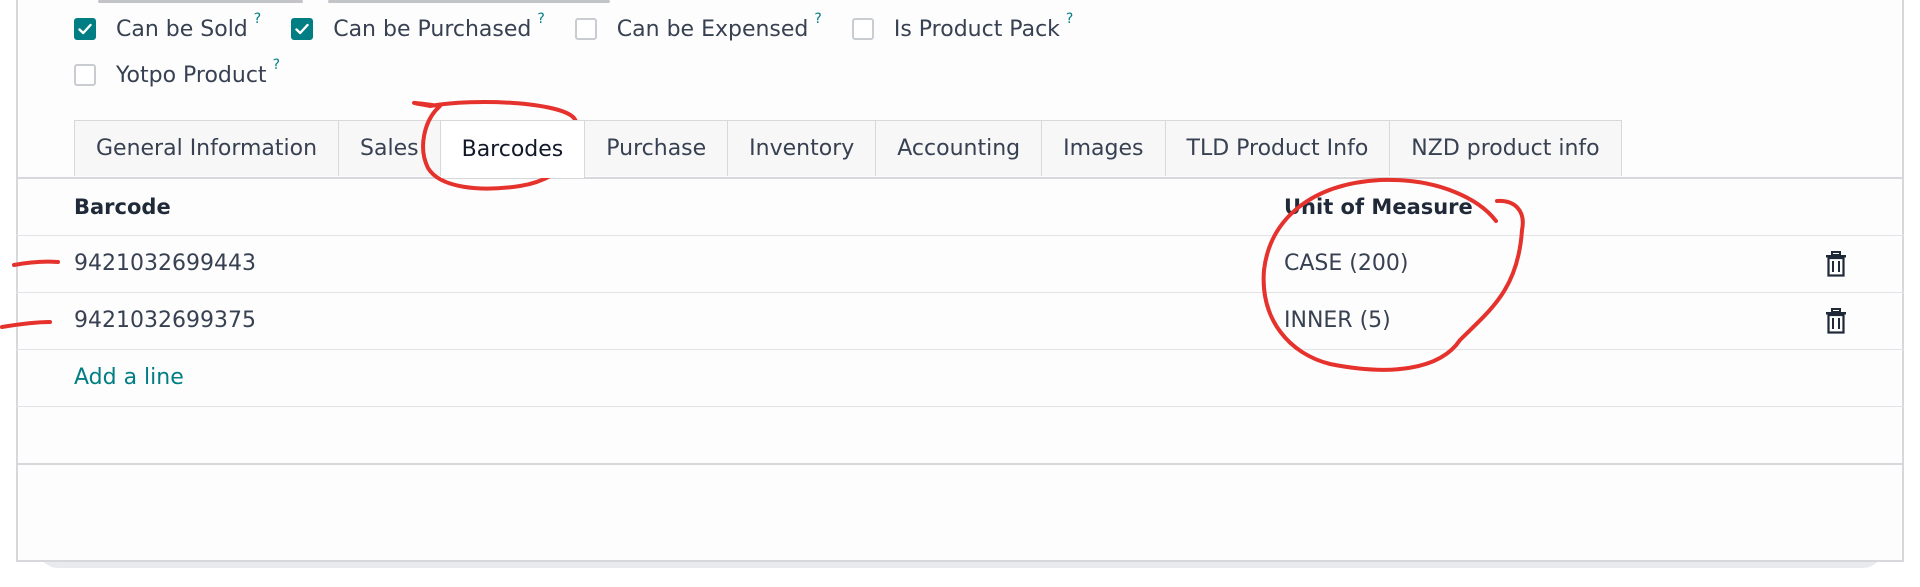  I want to click on uom-cell: CASE (200), so click(1346, 264).